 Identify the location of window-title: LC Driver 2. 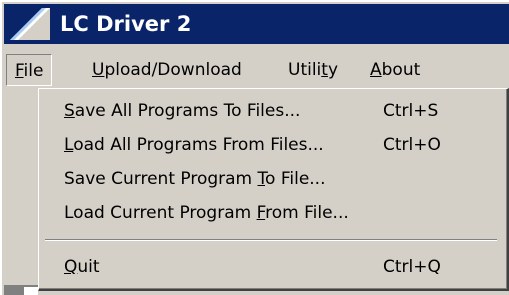
(126, 24).